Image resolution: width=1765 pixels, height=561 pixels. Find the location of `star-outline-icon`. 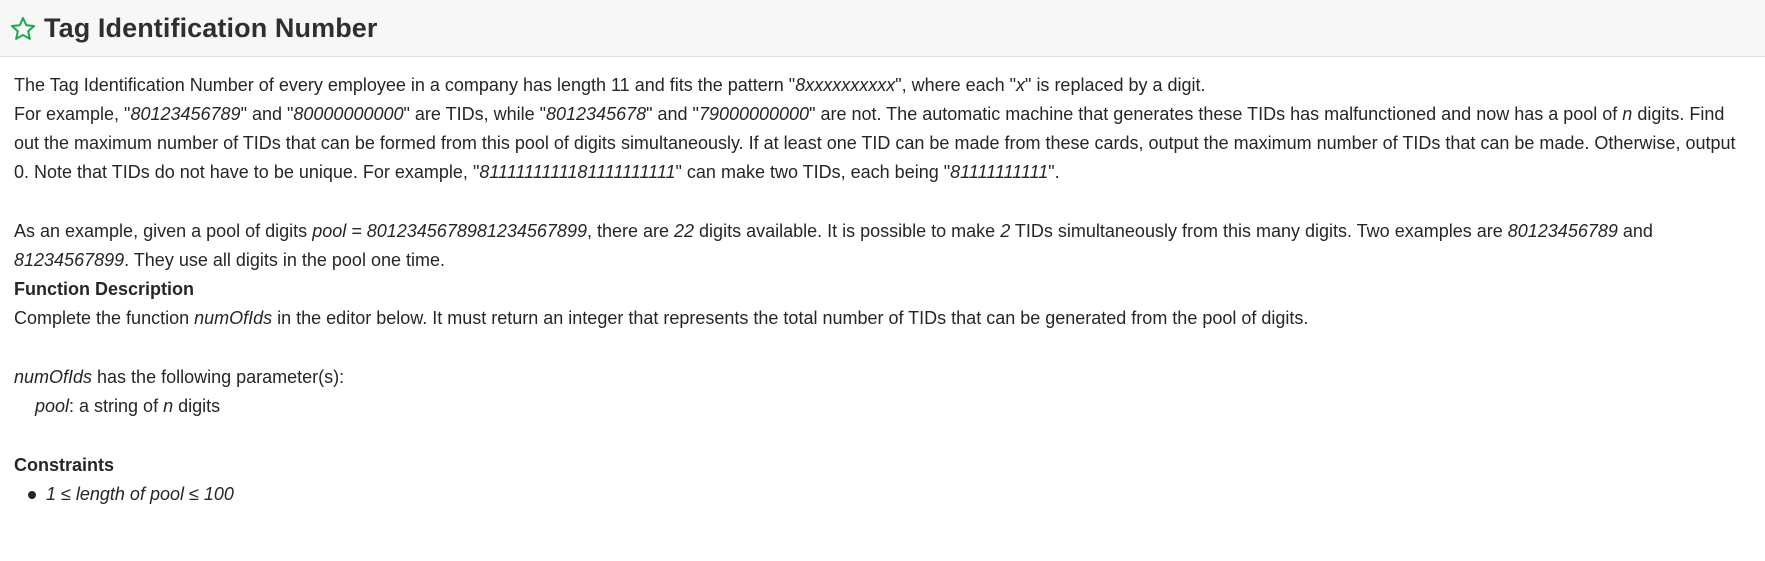

star-outline-icon is located at coordinates (23, 28).